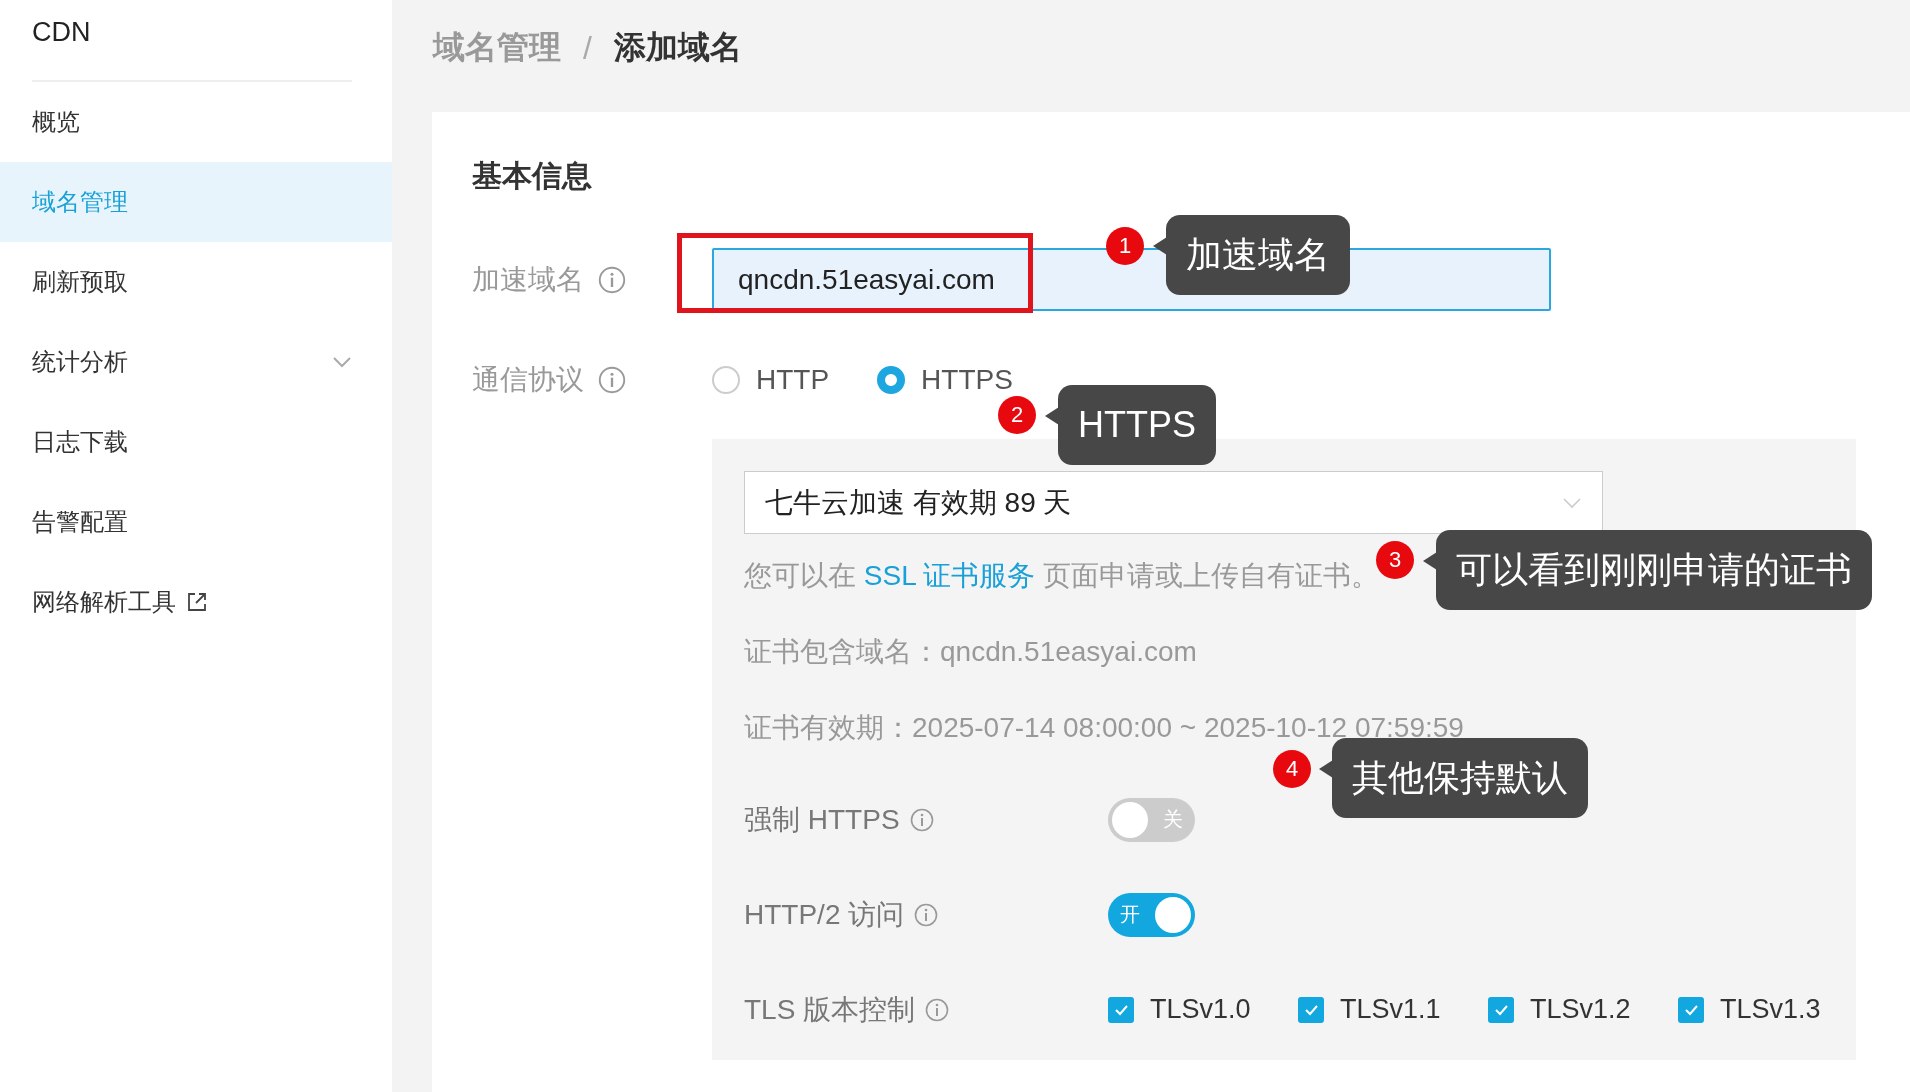  What do you see at coordinates (1460, 778) in the screenshot?
I see `callout-tooltip: 其他保持默认` at bounding box center [1460, 778].